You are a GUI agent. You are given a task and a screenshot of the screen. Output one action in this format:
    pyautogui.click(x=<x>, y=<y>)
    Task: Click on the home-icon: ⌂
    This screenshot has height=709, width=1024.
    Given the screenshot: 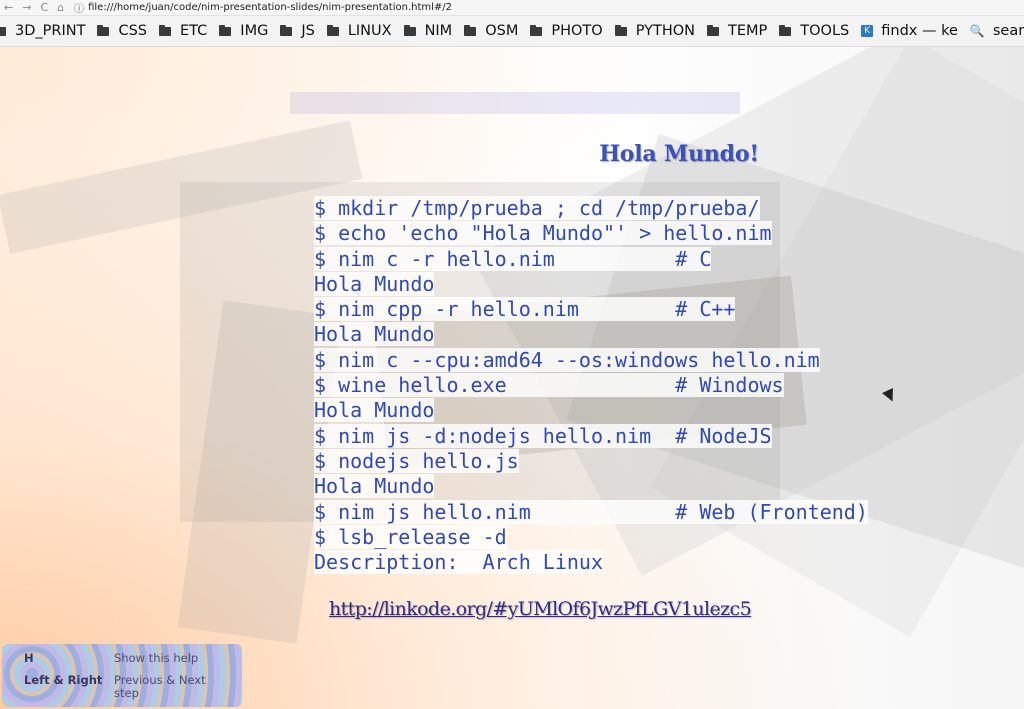 What is the action you would take?
    pyautogui.click(x=60, y=7)
    